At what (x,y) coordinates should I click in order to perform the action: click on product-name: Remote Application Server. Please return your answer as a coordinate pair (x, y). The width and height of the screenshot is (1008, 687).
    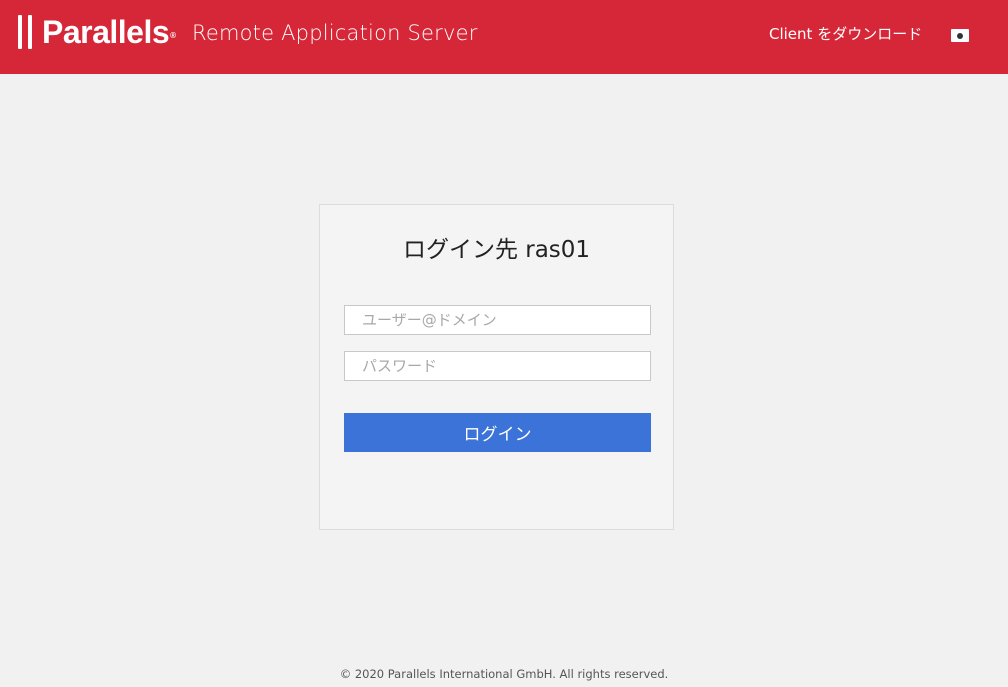
    Looking at the image, I should click on (335, 33).